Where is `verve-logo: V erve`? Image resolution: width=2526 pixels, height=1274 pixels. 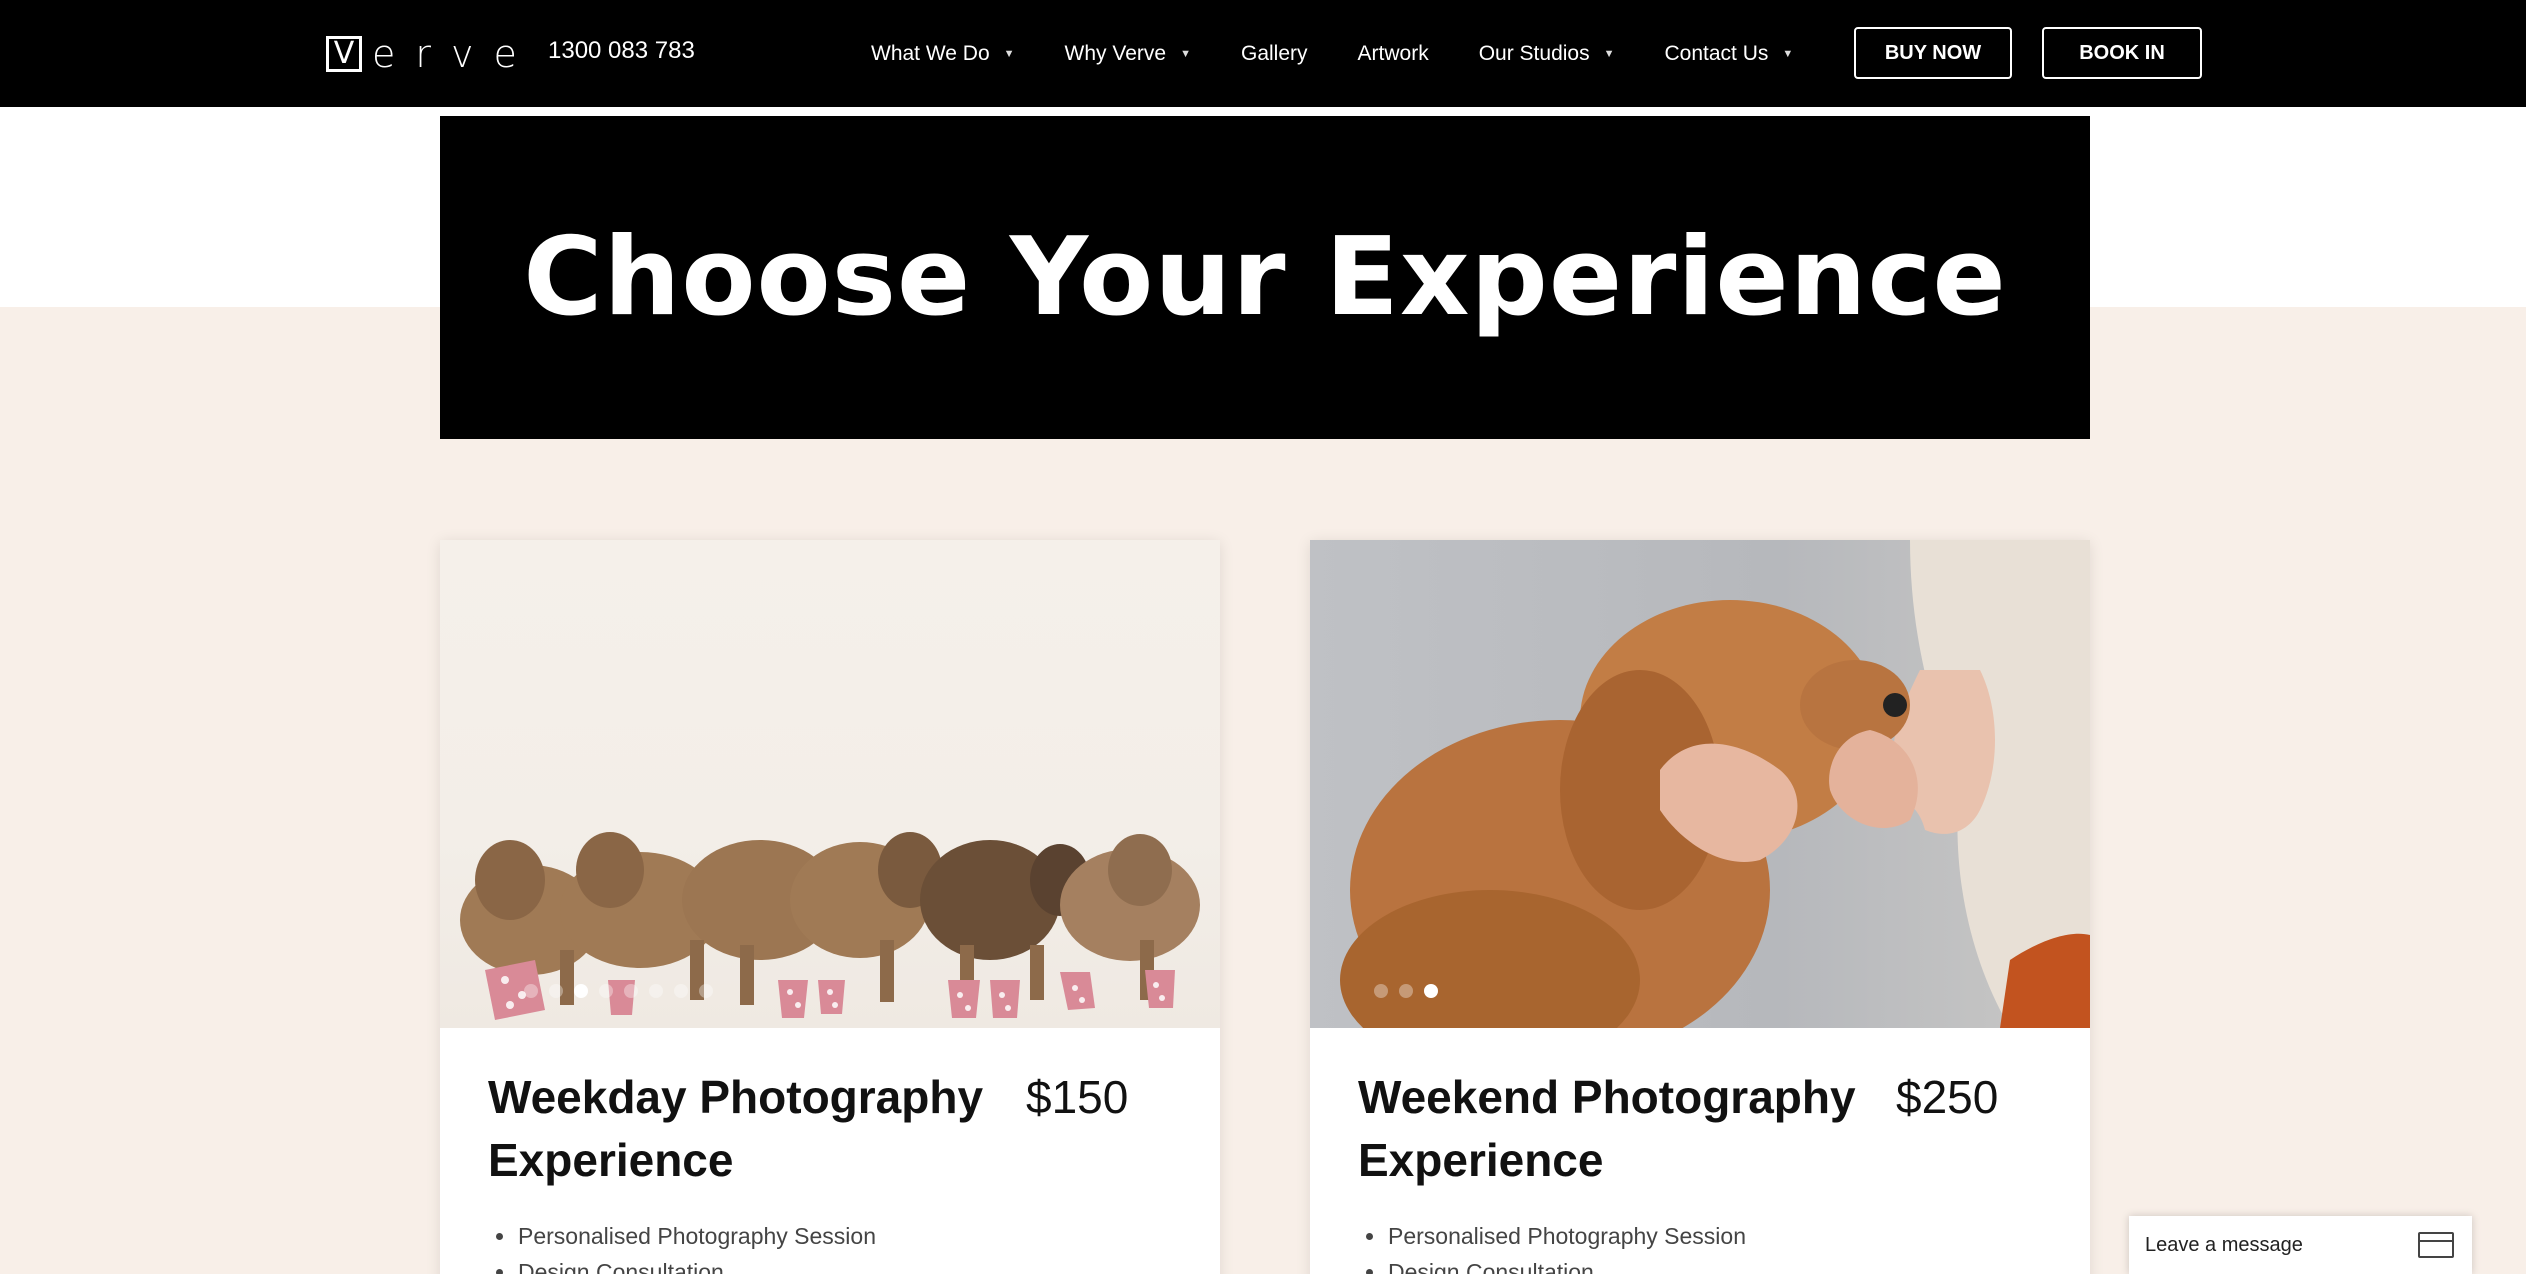
verve-logo: V erve is located at coordinates (431, 54).